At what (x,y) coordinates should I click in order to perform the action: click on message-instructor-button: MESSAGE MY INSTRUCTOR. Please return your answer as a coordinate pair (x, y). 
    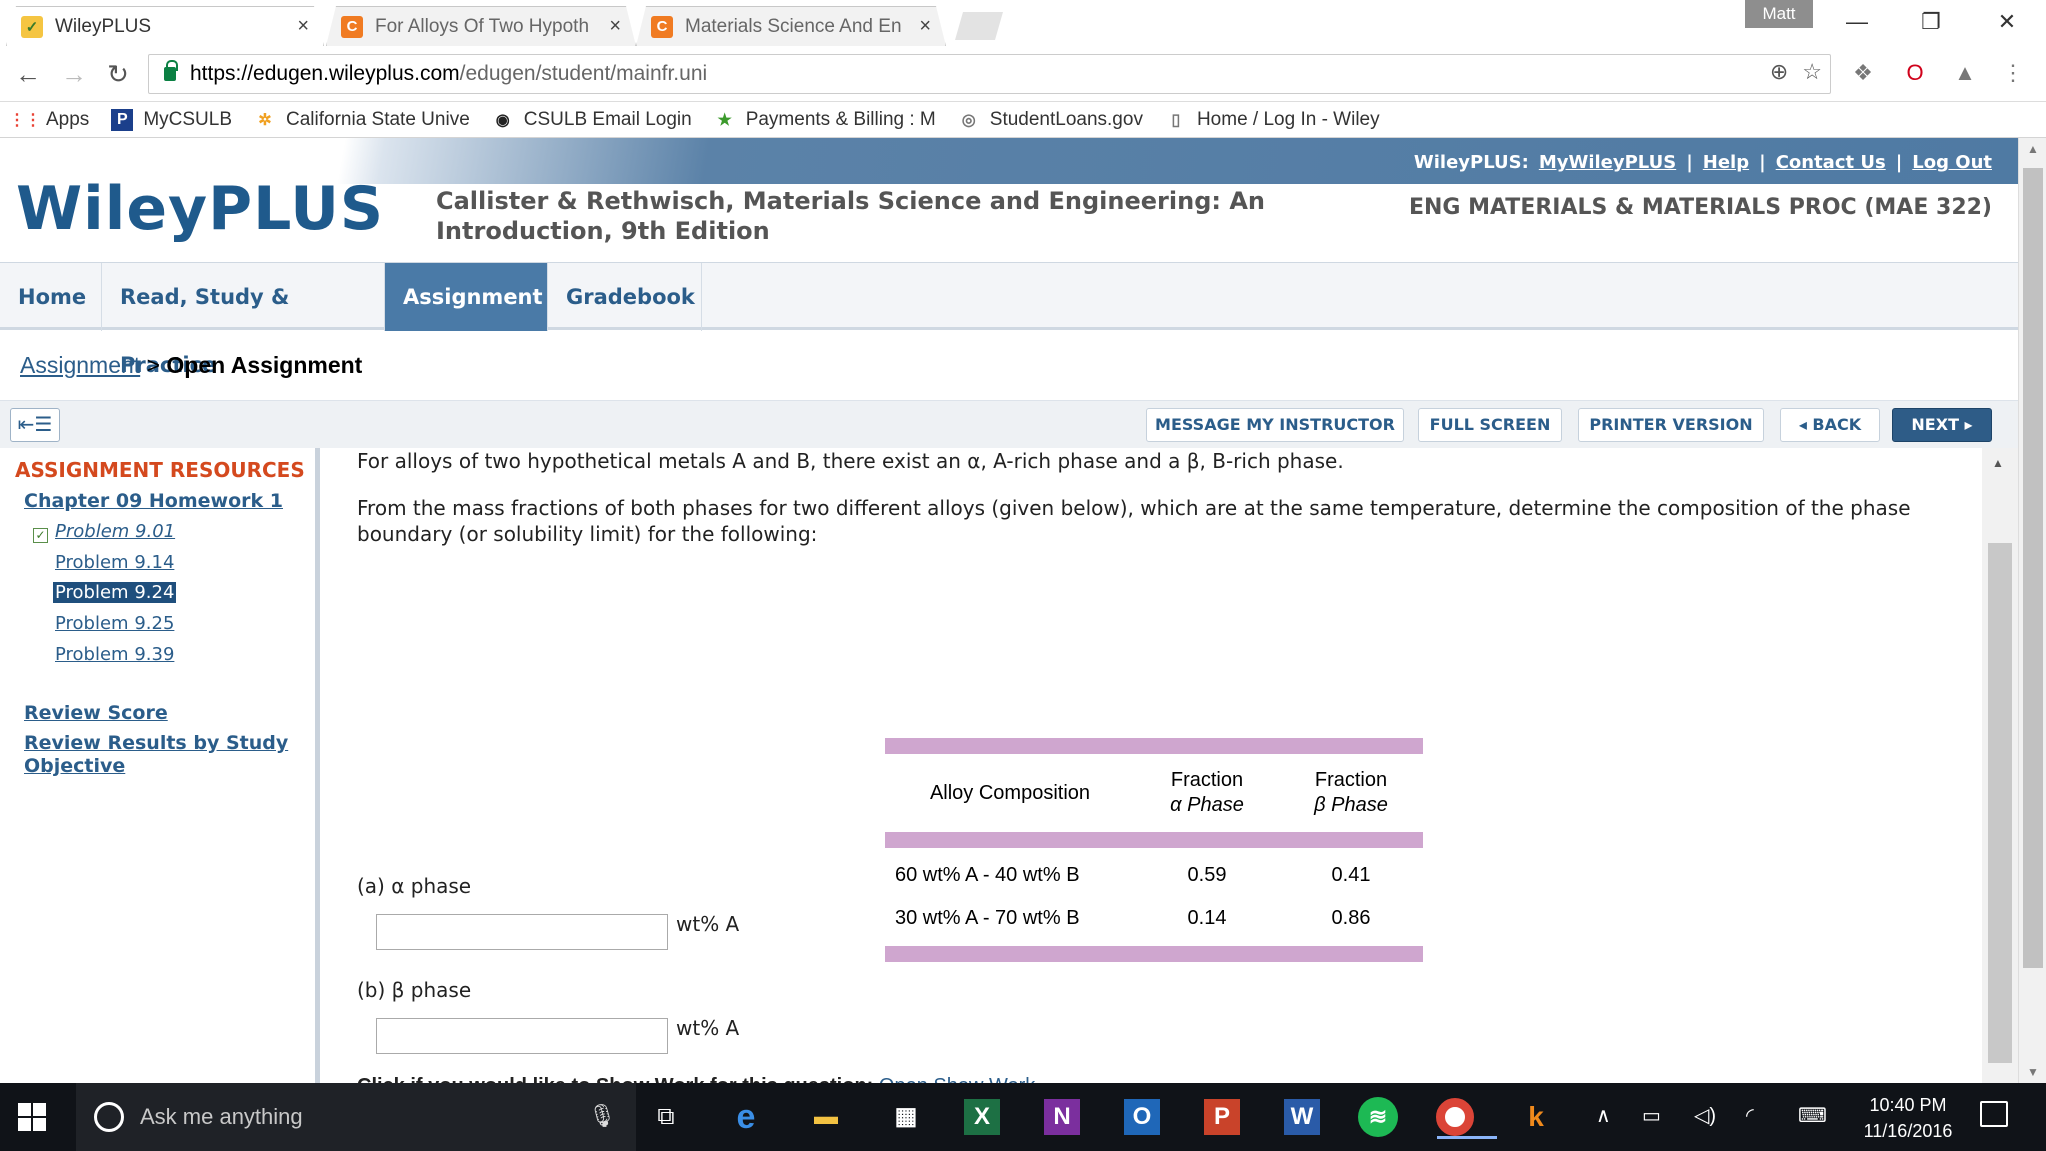
    Looking at the image, I should click on (1275, 425).